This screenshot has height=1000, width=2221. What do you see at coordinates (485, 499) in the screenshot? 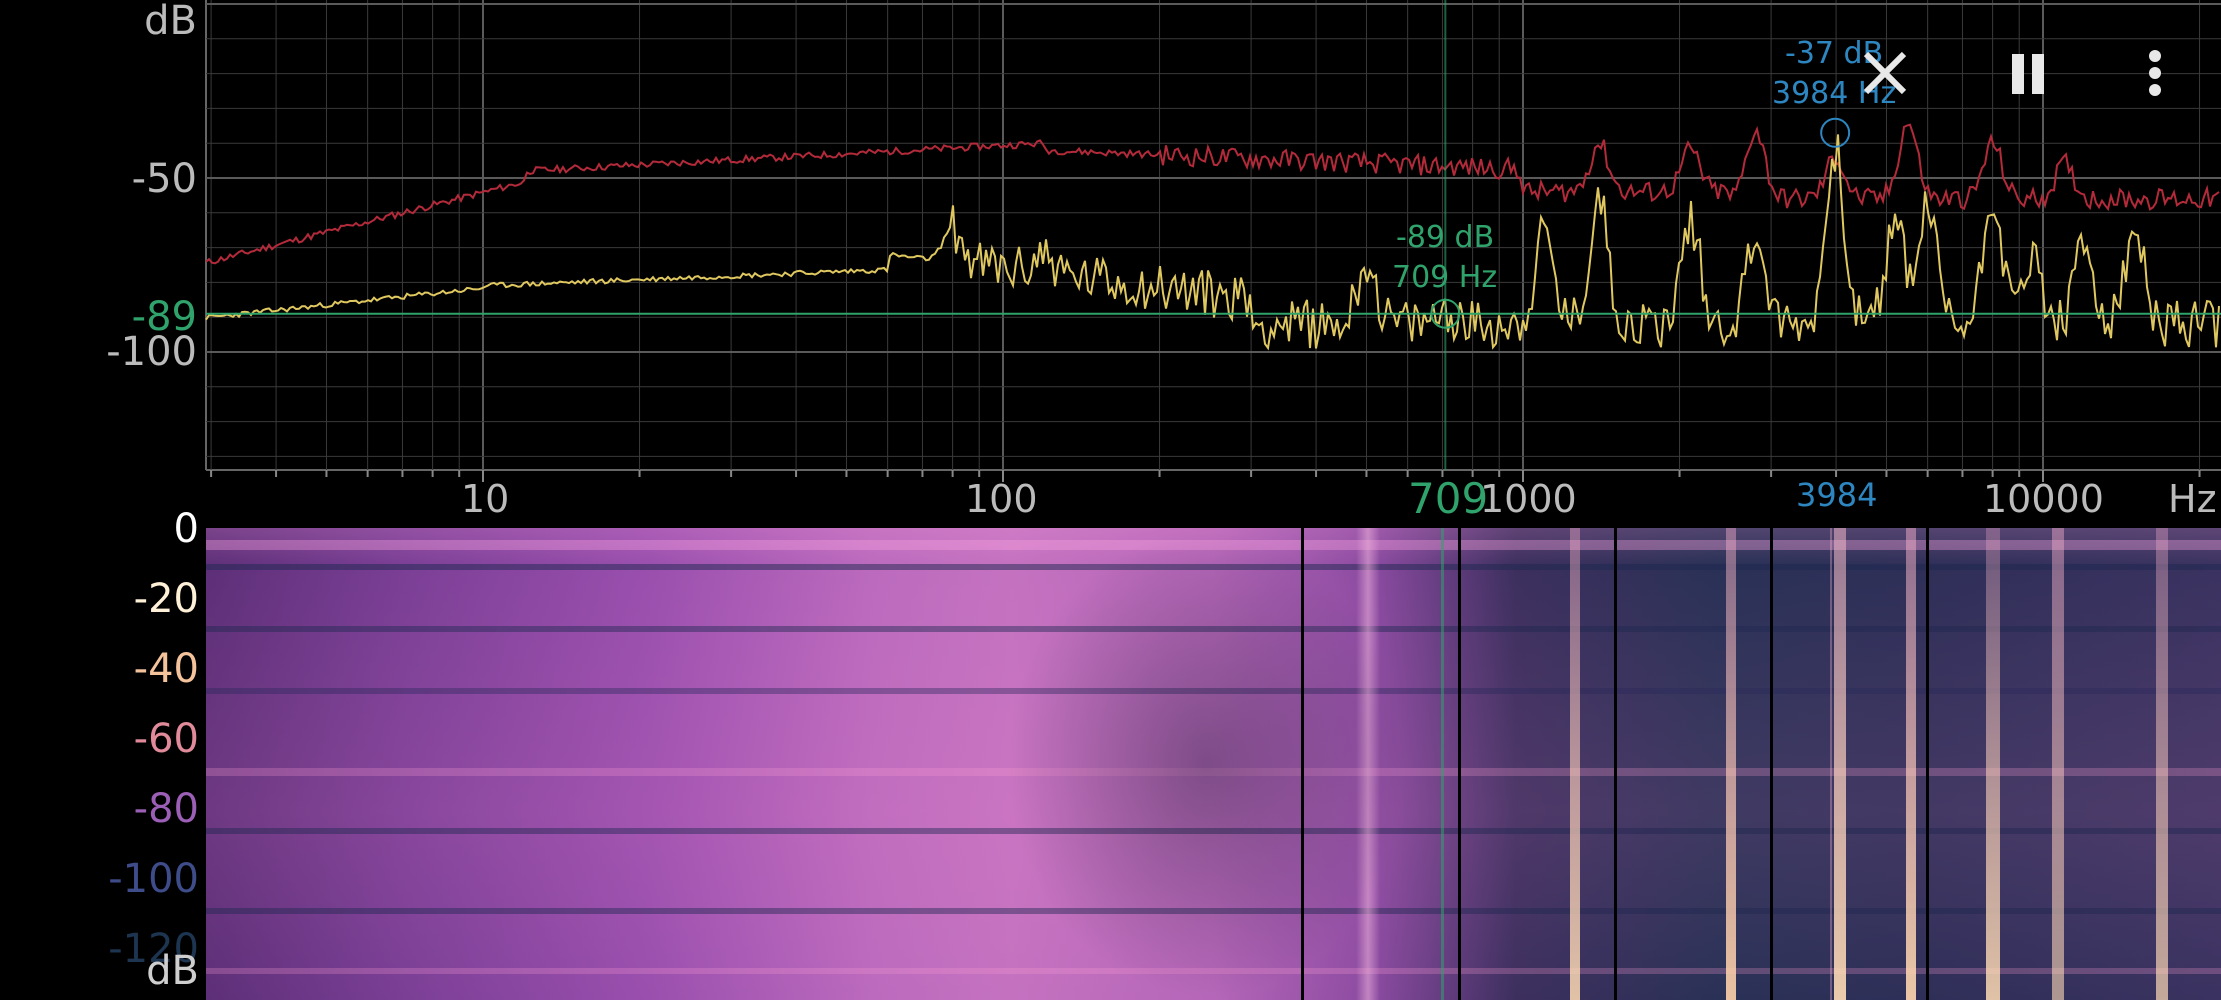
I see `x-label-10: 10` at bounding box center [485, 499].